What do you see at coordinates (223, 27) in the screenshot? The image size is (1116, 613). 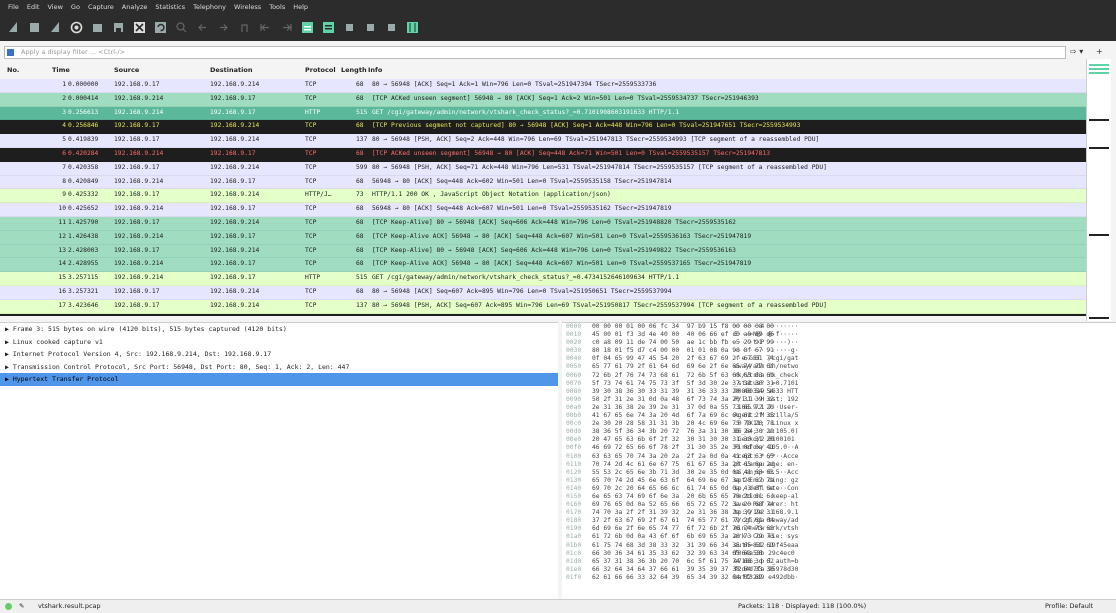 I see `go-forward-icon` at bounding box center [223, 27].